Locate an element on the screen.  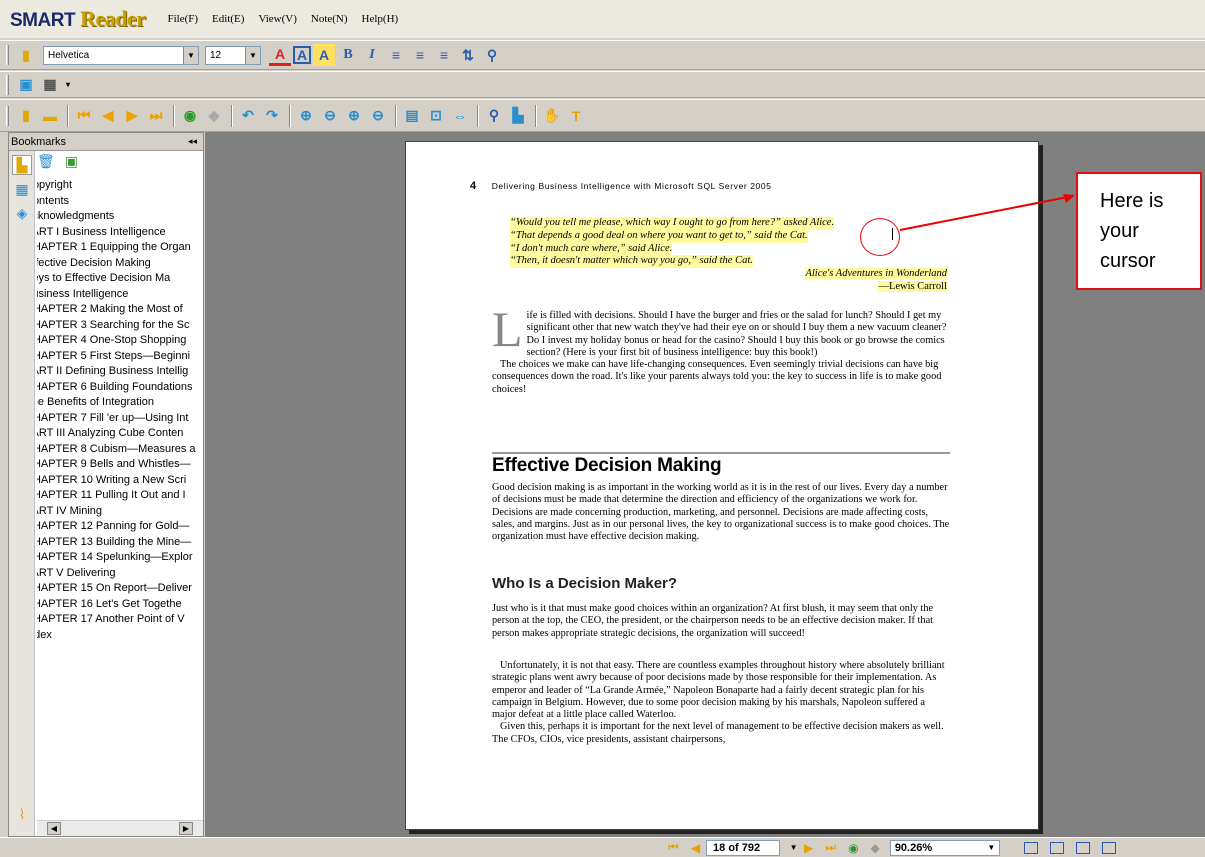
bookmark-item: CHAPTER 8 Cubism—Measures a is located at coordinates (120, 450).